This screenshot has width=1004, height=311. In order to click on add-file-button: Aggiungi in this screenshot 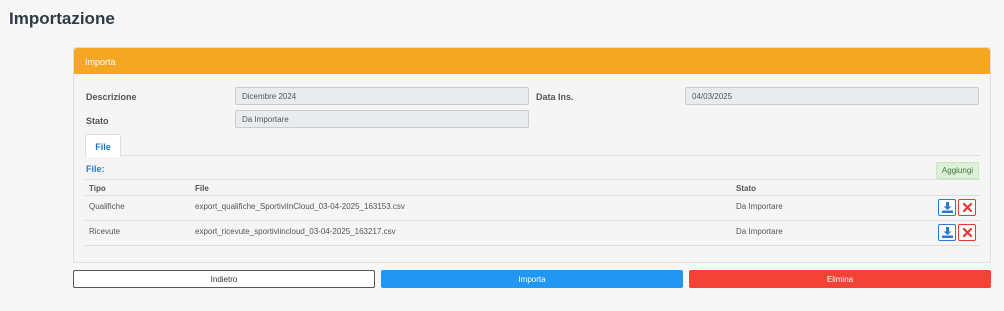, I will do `click(957, 170)`.